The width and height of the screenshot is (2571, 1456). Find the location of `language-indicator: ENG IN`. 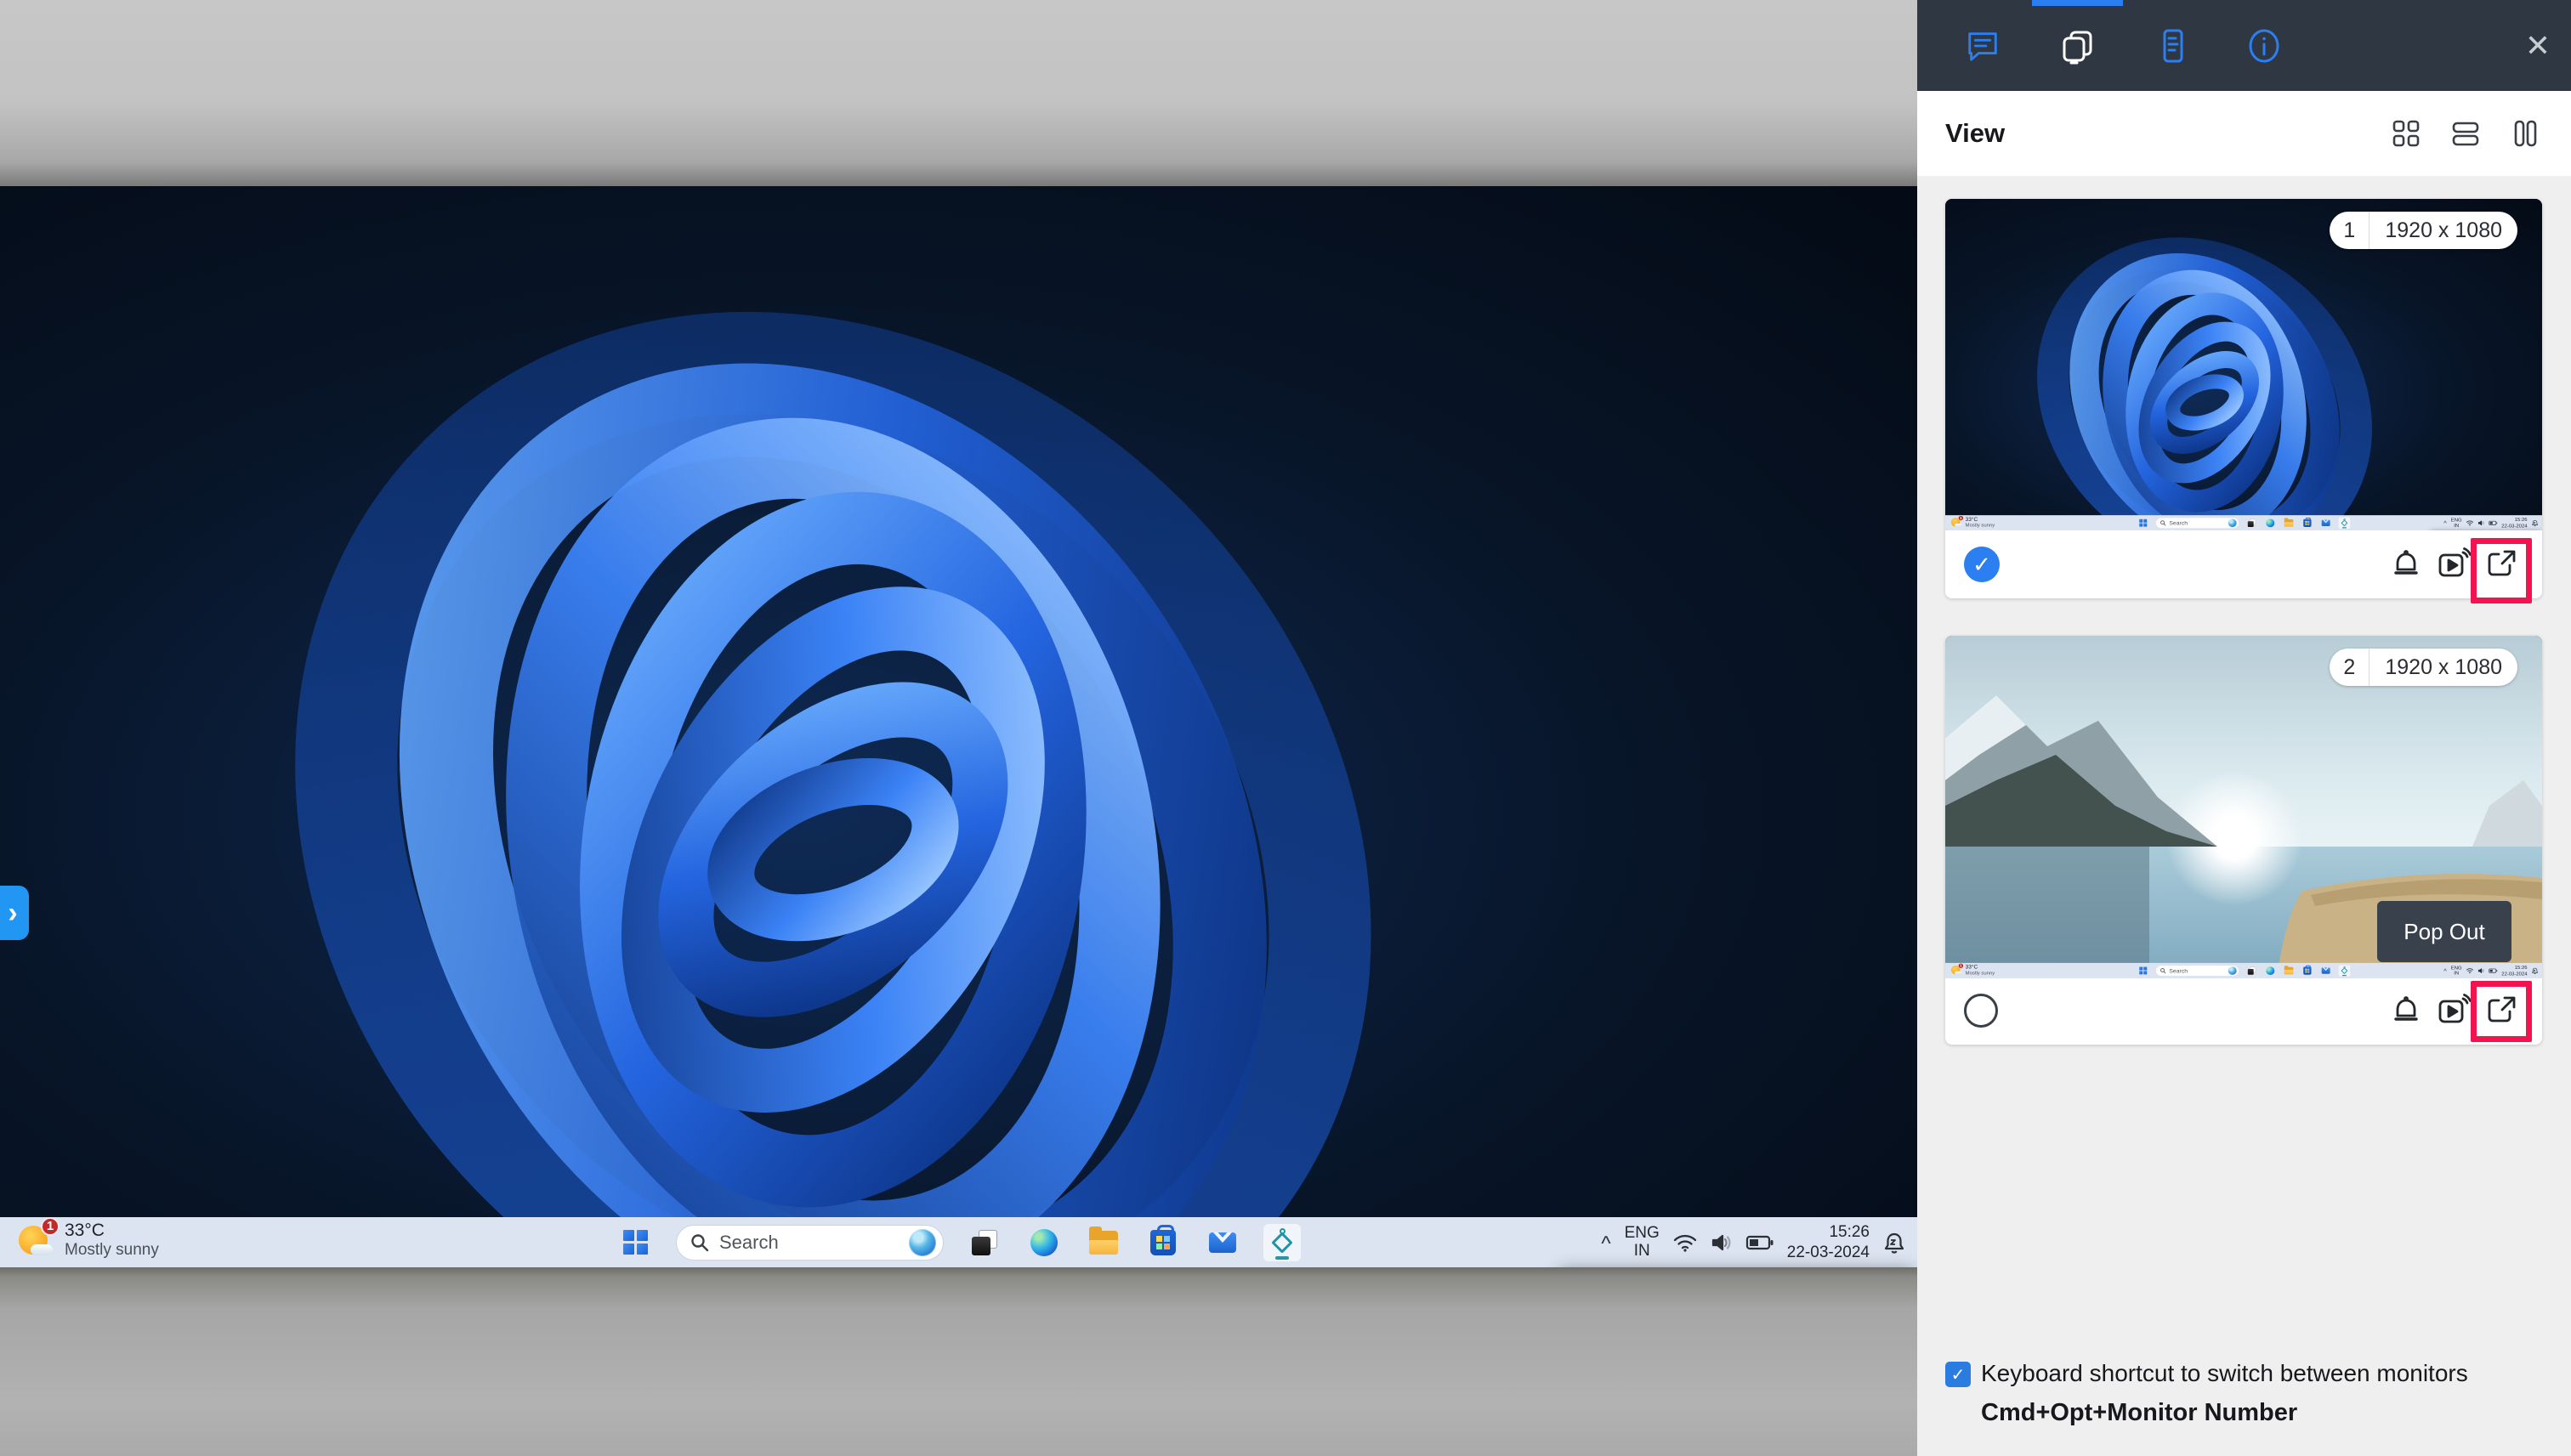

language-indicator: ENG IN is located at coordinates (1642, 1242).